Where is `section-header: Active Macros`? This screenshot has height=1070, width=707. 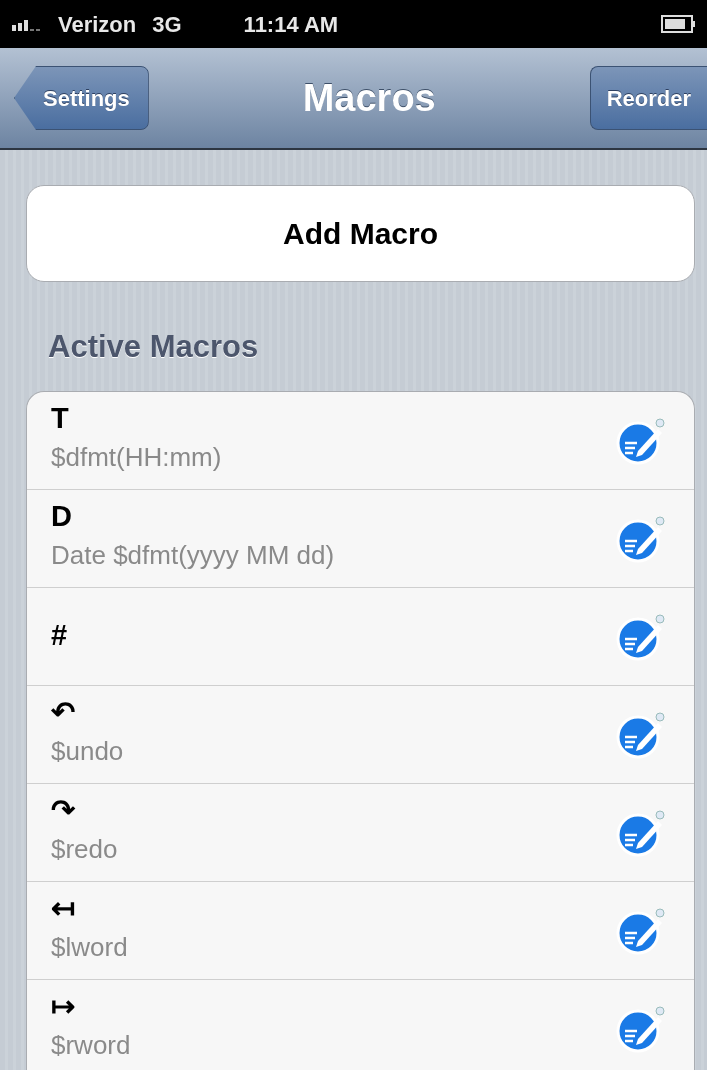
section-header: Active Macros is located at coordinates (153, 347).